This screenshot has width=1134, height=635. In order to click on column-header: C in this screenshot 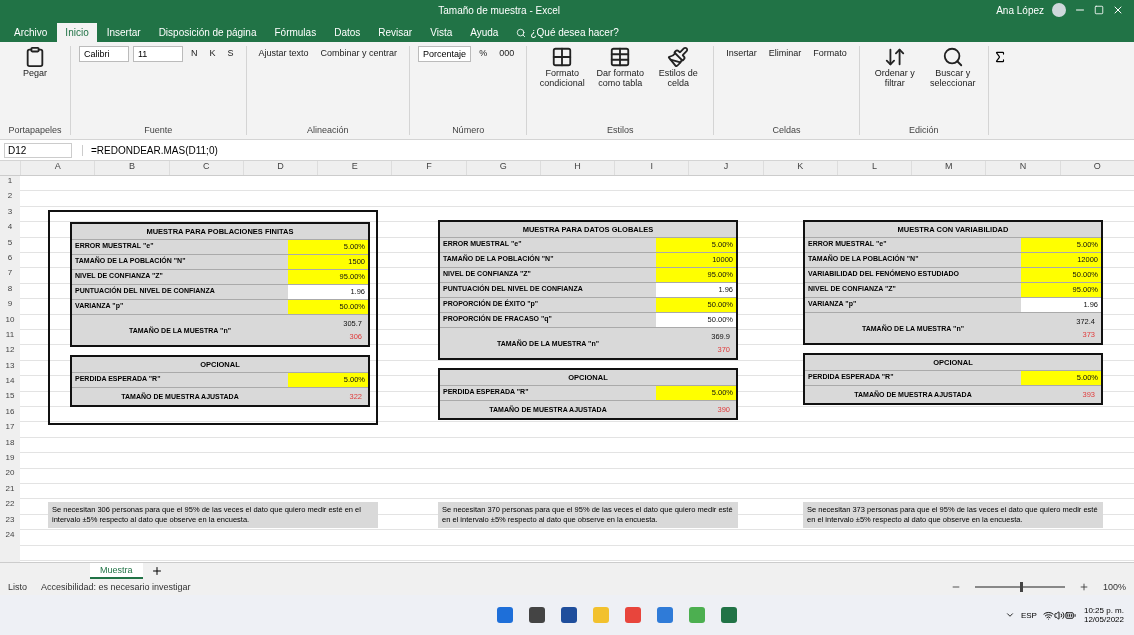, I will do `click(205, 168)`.